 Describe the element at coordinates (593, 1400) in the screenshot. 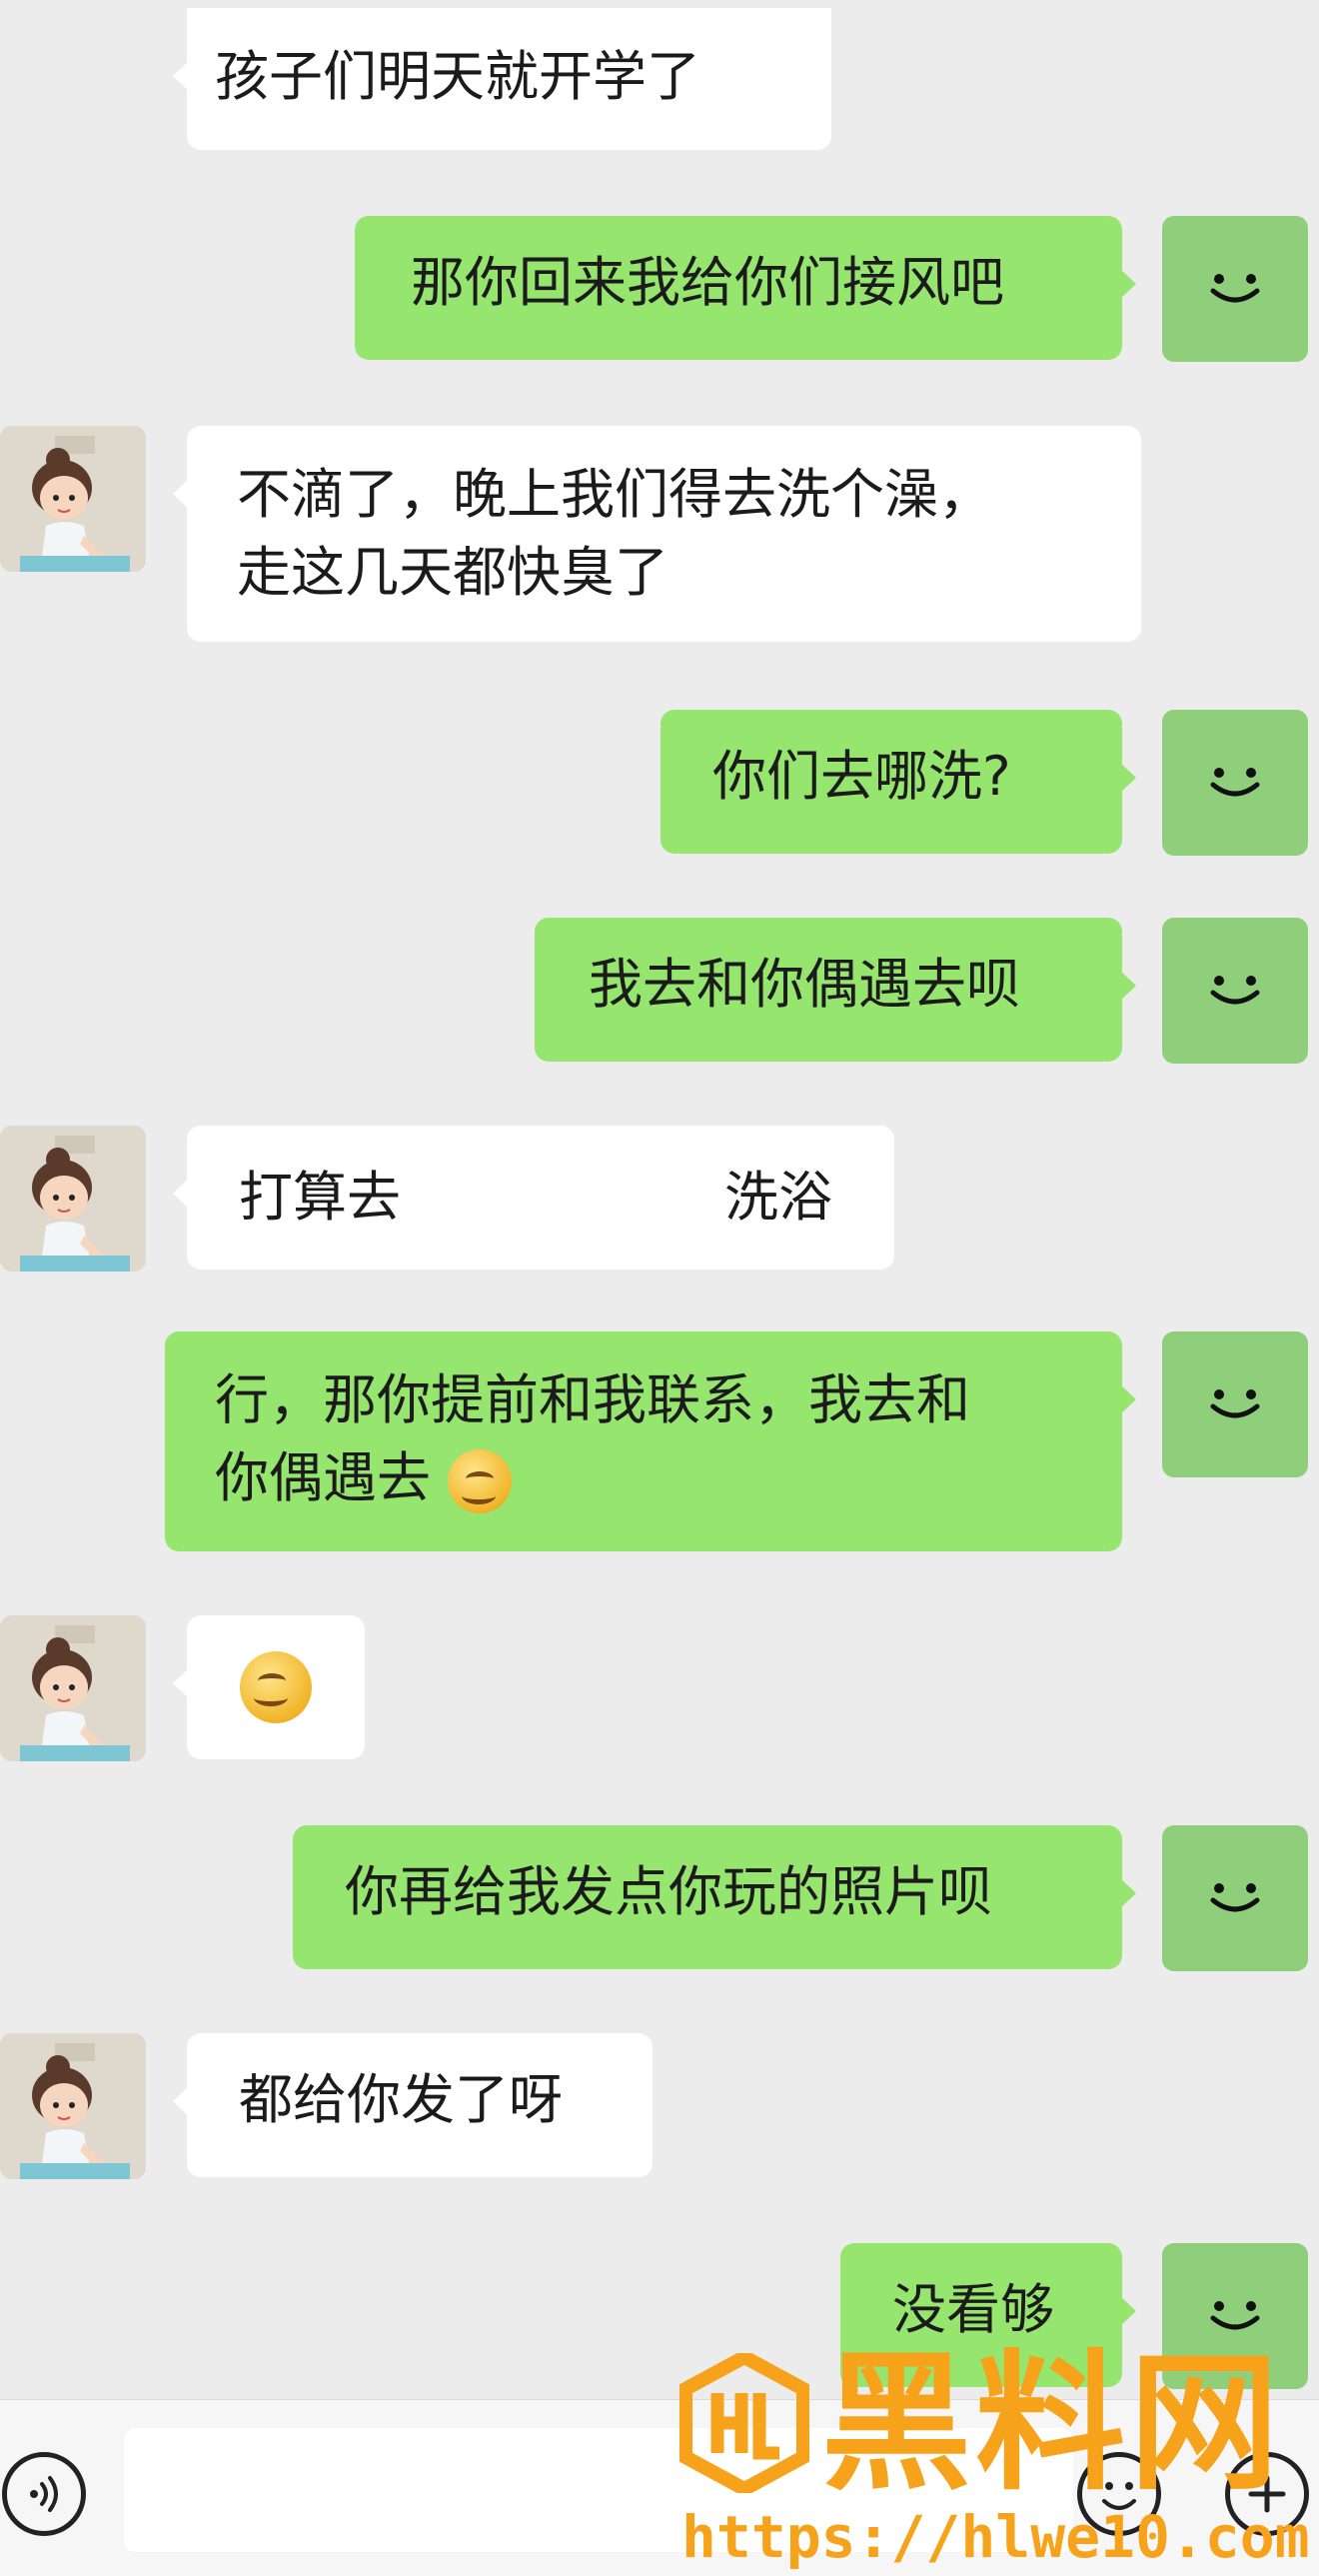

I see `message-text: 行，那你提前和我联系，我去和` at that location.